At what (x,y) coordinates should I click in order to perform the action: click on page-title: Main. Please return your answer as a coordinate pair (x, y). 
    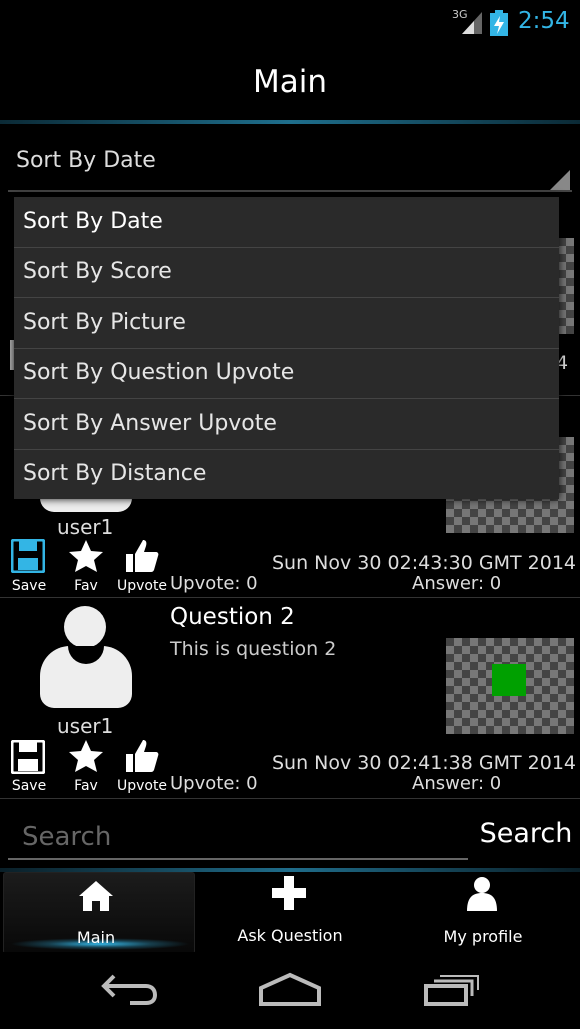
    Looking at the image, I should click on (289, 82).